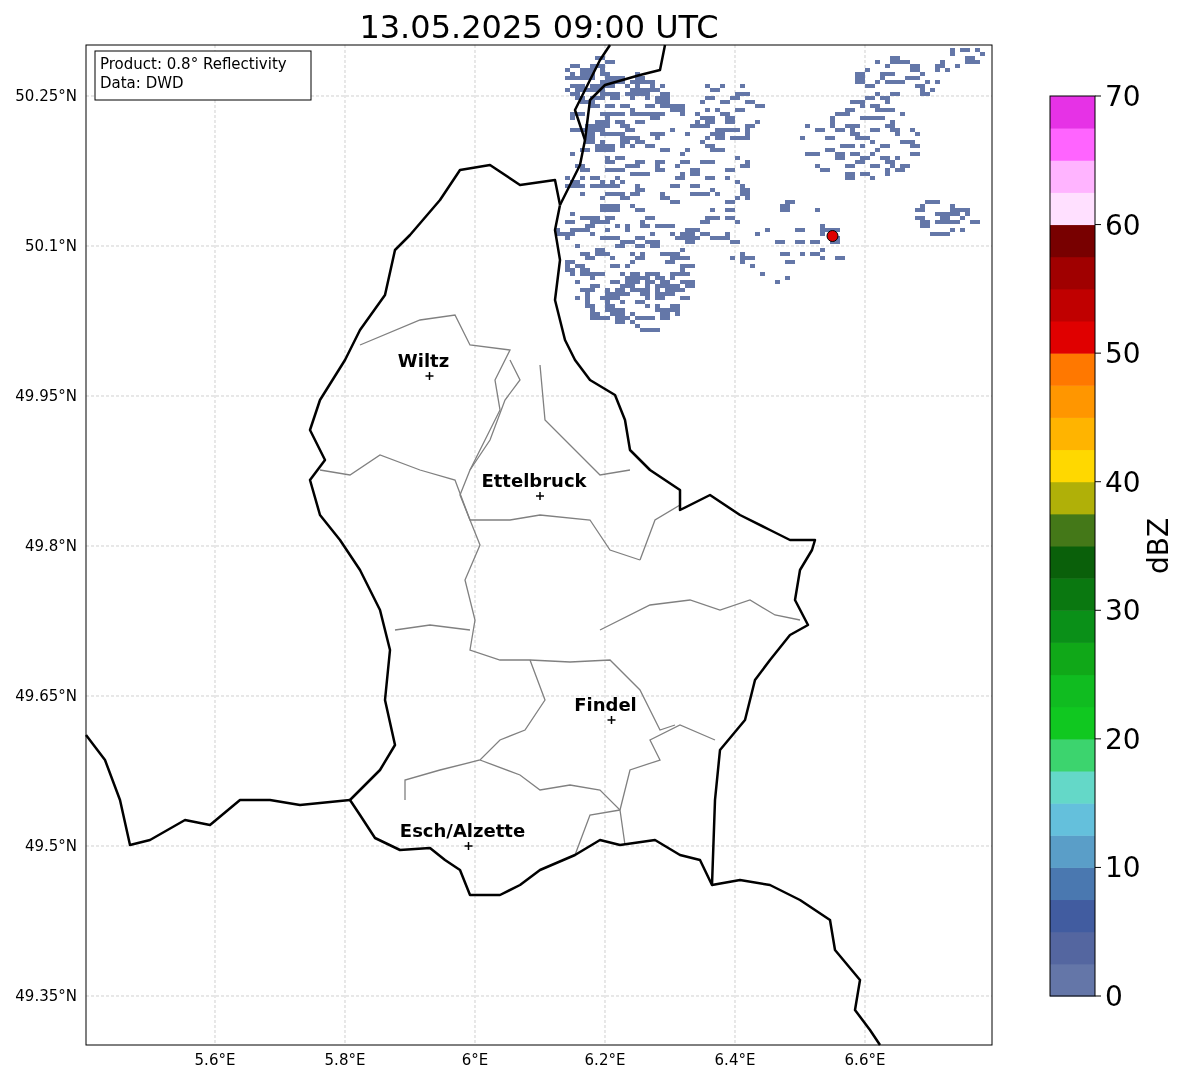 The width and height of the screenshot is (1184, 1081). What do you see at coordinates (865, 1060) in the screenshot?
I see `axis-tick-label: 6.6°E` at bounding box center [865, 1060].